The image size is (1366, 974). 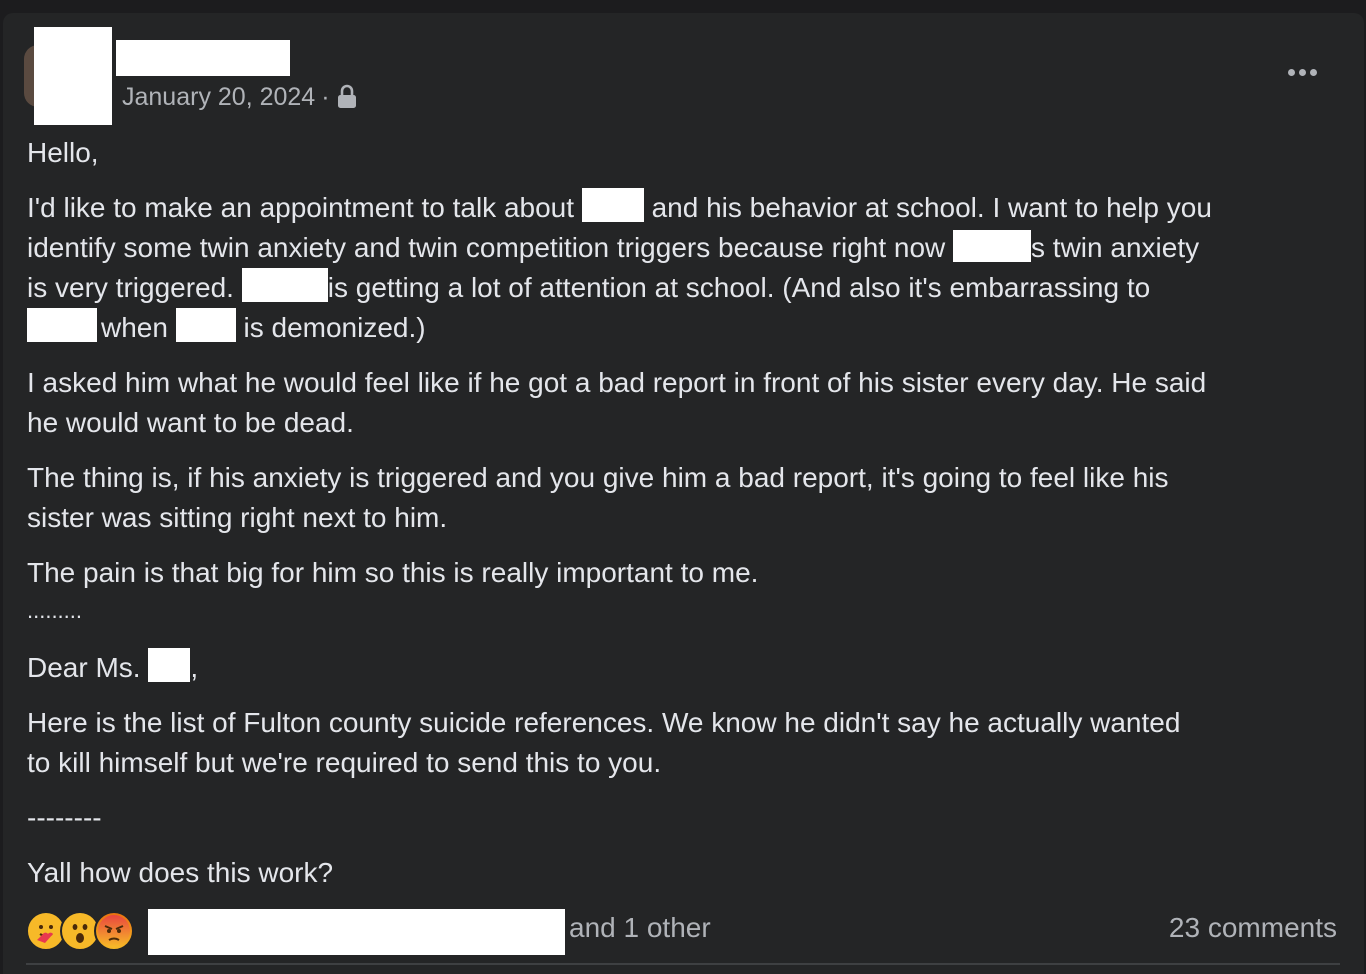 What do you see at coordinates (194, 667) in the screenshot?
I see `text-segment: ,` at bounding box center [194, 667].